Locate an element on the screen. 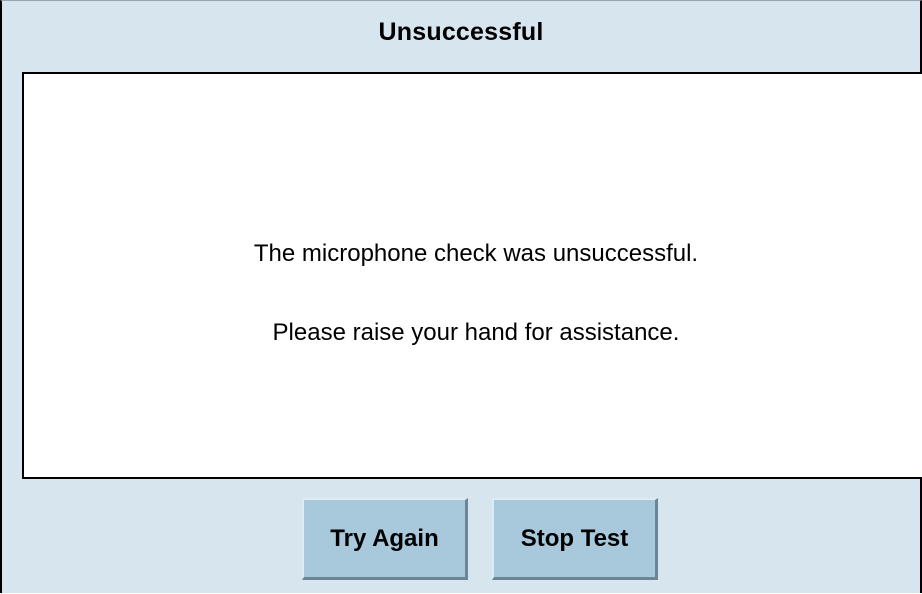 This screenshot has height=594, width=922. dialog-title-bar: Unsuccessful is located at coordinates (461, 37).